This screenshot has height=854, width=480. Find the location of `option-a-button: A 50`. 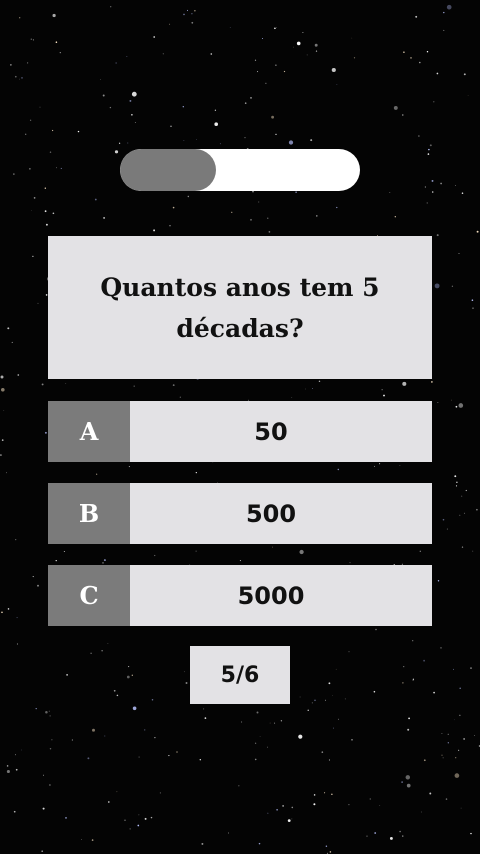

option-a-button: A 50 is located at coordinates (240, 431).